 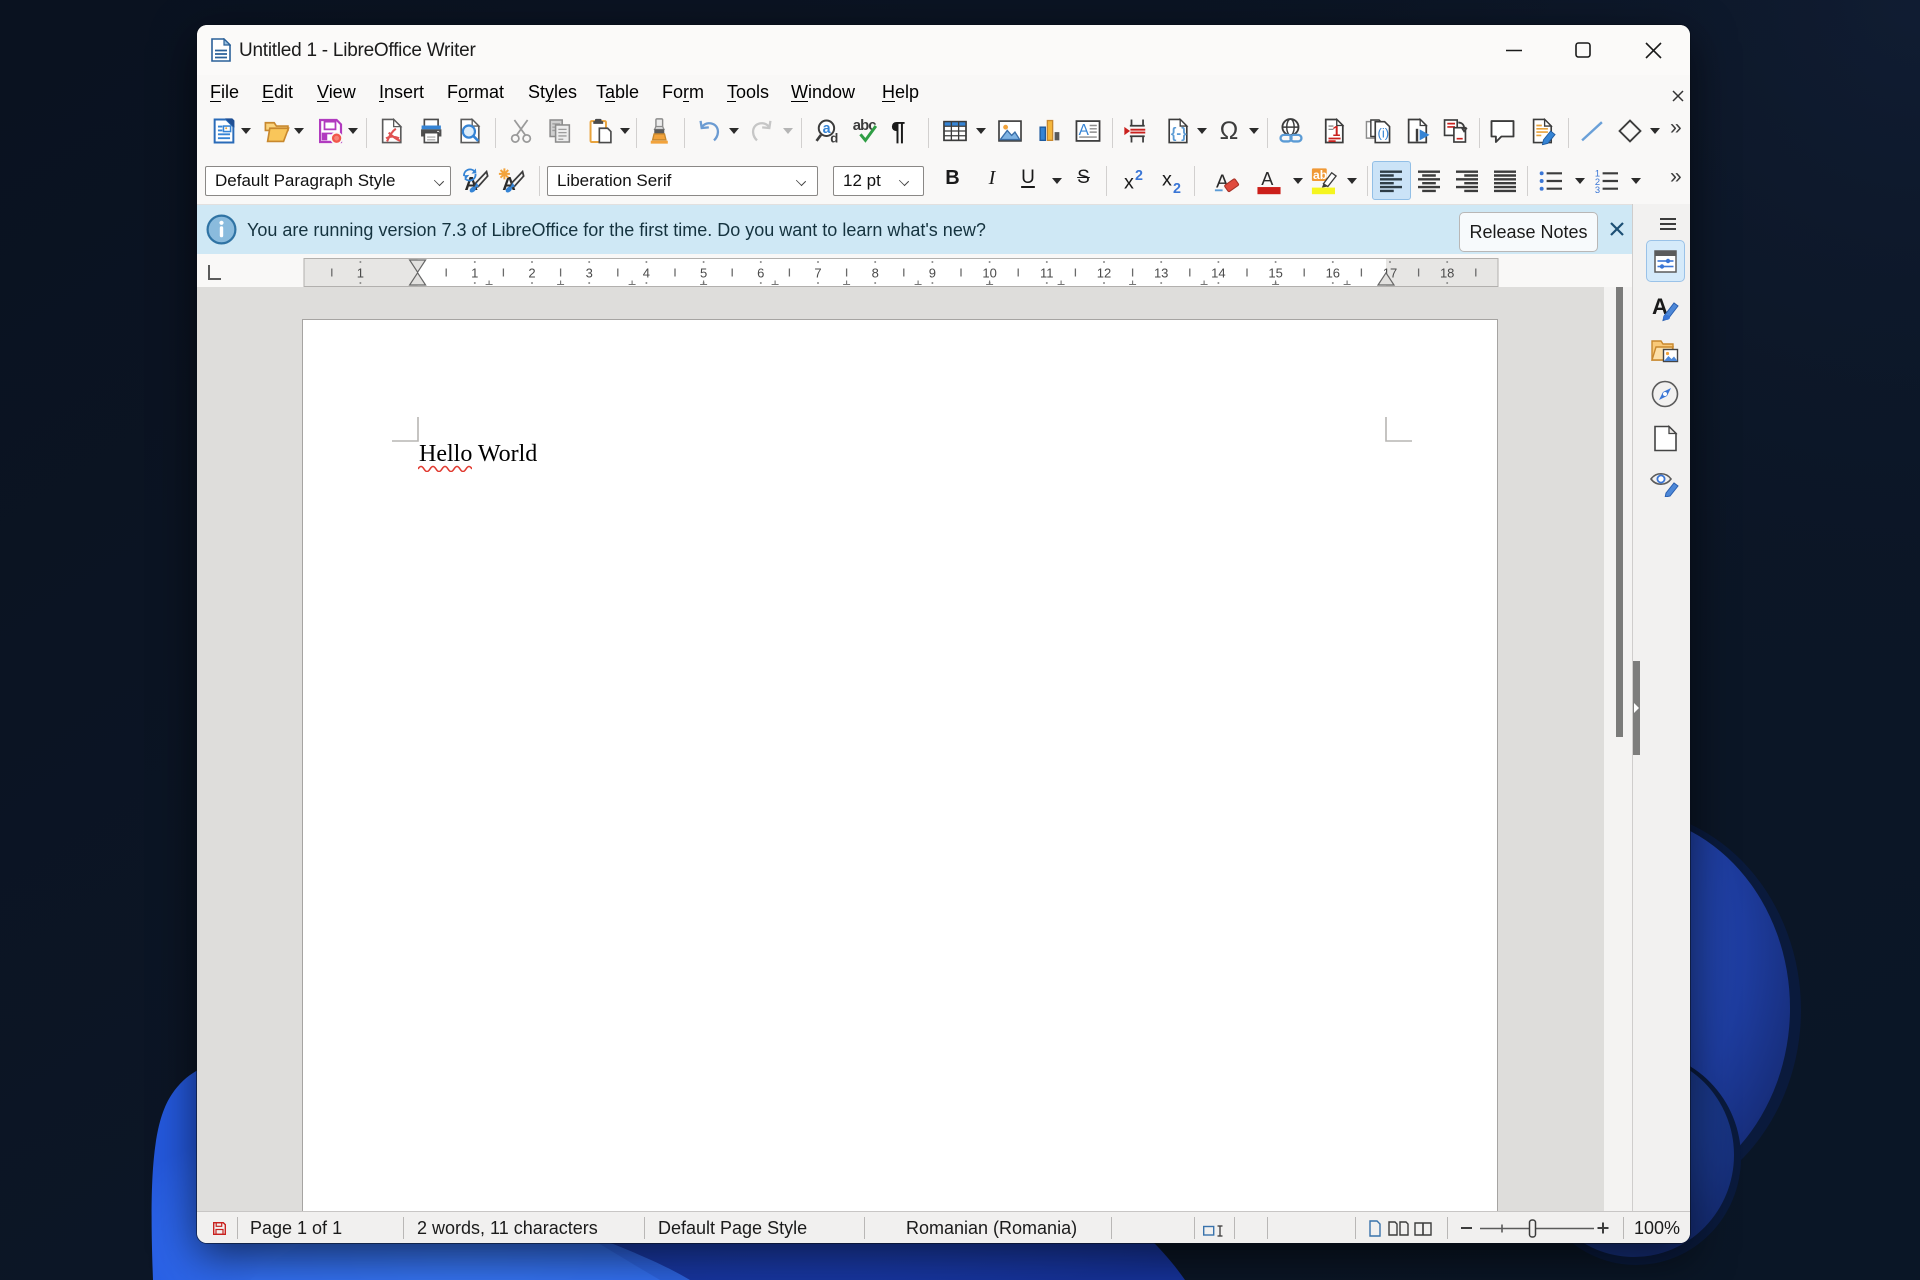 I want to click on svg-text: 13, so click(x=1161, y=273).